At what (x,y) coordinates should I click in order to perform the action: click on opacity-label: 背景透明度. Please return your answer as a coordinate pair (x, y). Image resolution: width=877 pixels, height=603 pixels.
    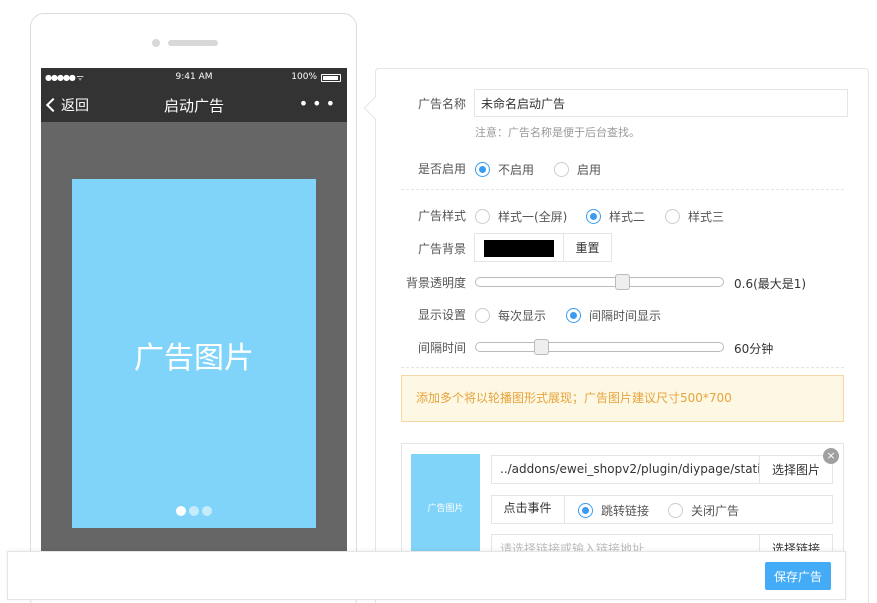
    Looking at the image, I should click on (435, 283).